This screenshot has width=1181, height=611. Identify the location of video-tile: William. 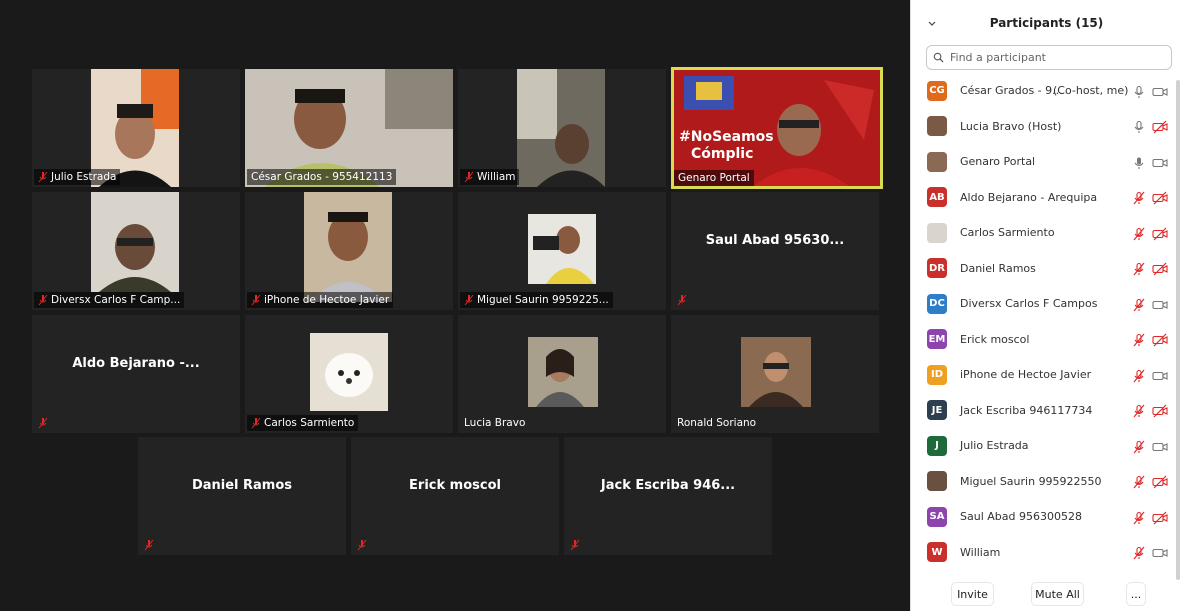
(562, 128).